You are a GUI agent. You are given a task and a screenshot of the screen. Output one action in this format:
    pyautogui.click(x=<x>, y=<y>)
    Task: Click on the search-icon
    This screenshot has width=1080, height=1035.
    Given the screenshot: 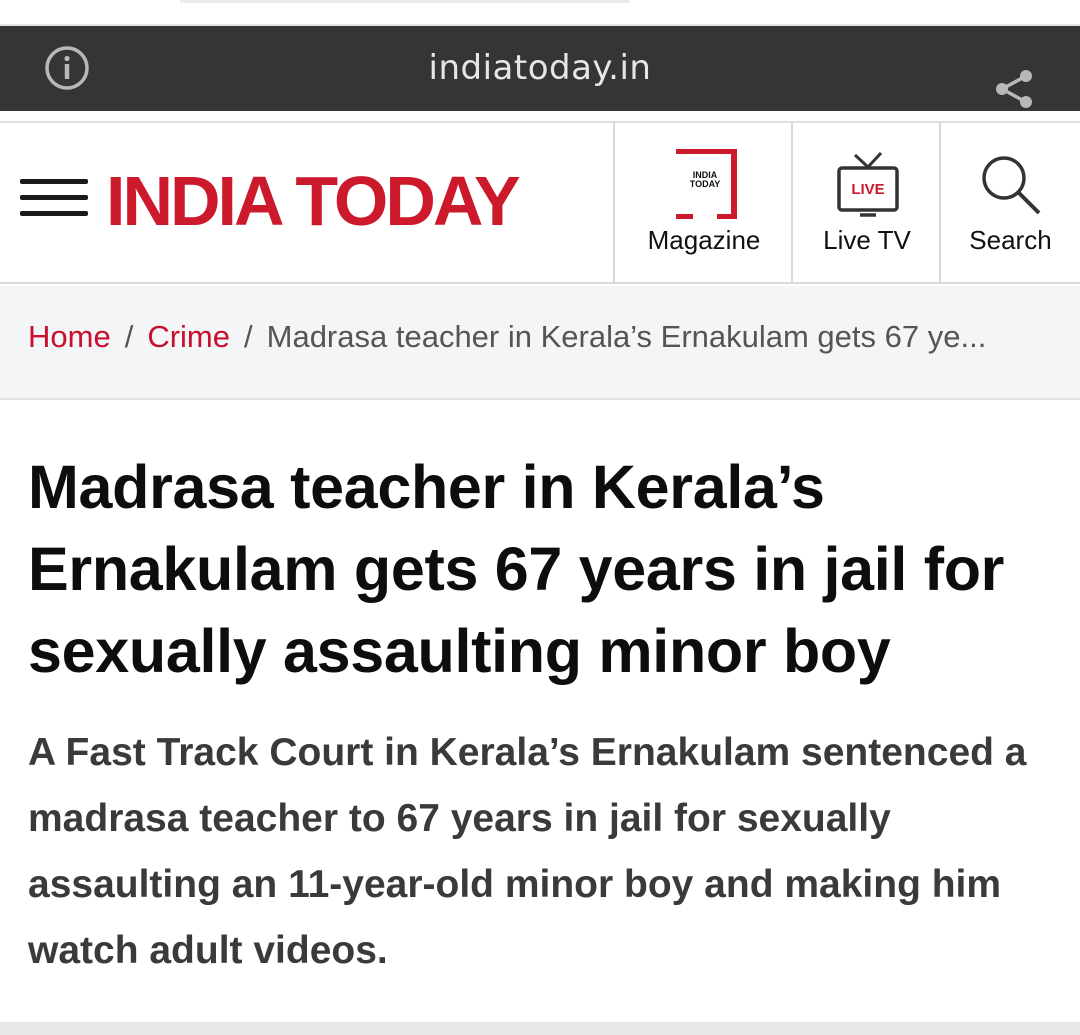 What is the action you would take?
    pyautogui.click(x=1011, y=185)
    